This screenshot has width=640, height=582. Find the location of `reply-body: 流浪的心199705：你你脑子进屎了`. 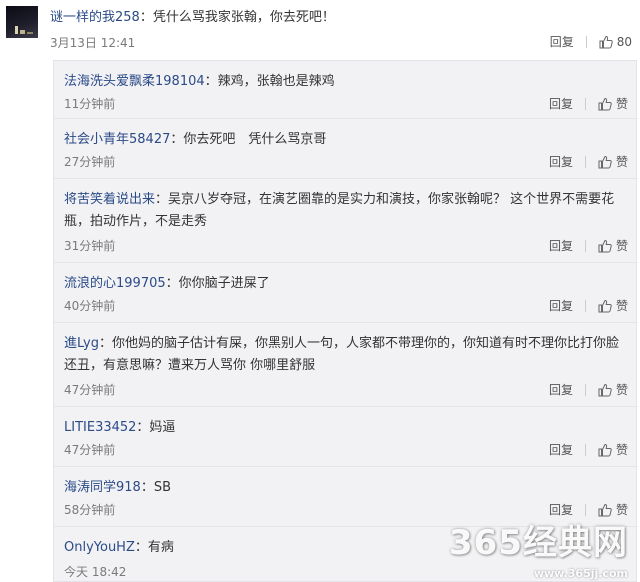

reply-body: 流浪的心199705：你你脑子进屎了 is located at coordinates (344, 284).